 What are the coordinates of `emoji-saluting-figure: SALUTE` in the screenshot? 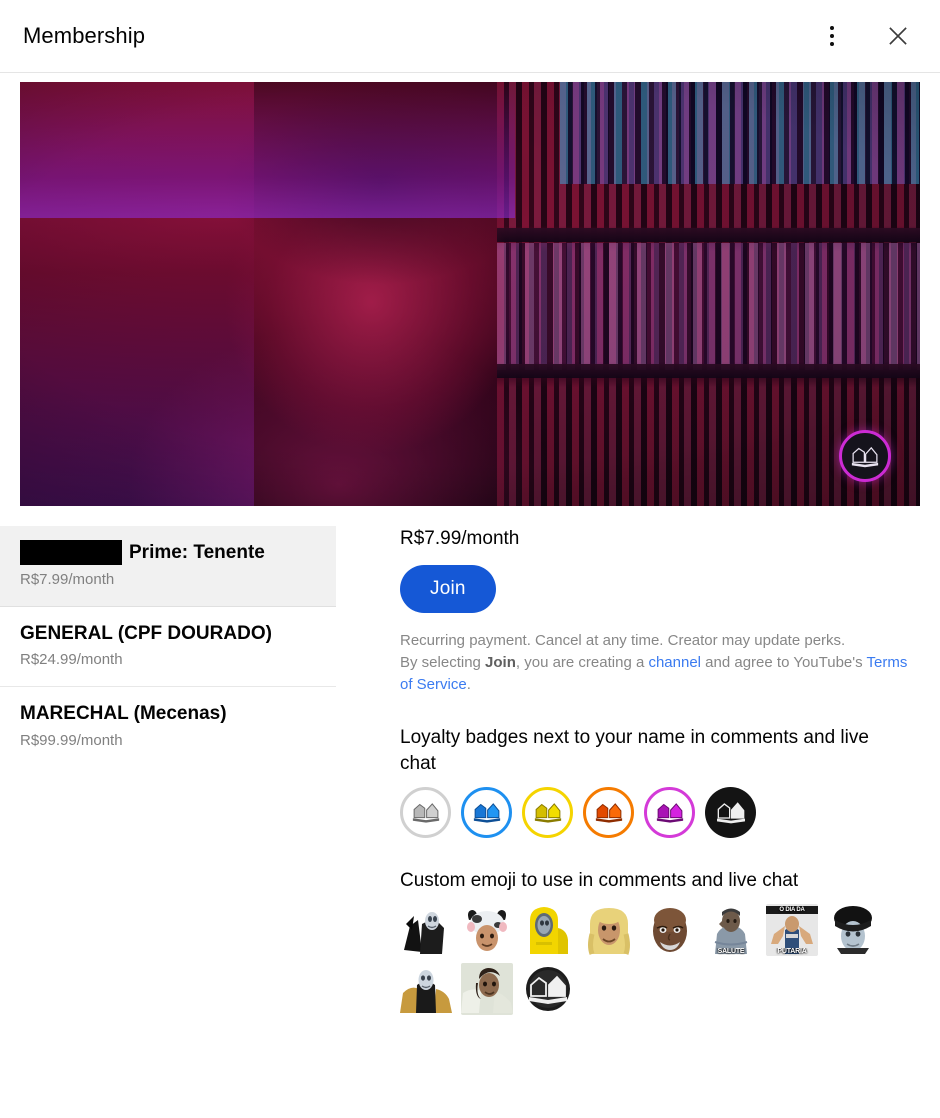 It's located at (731, 929).